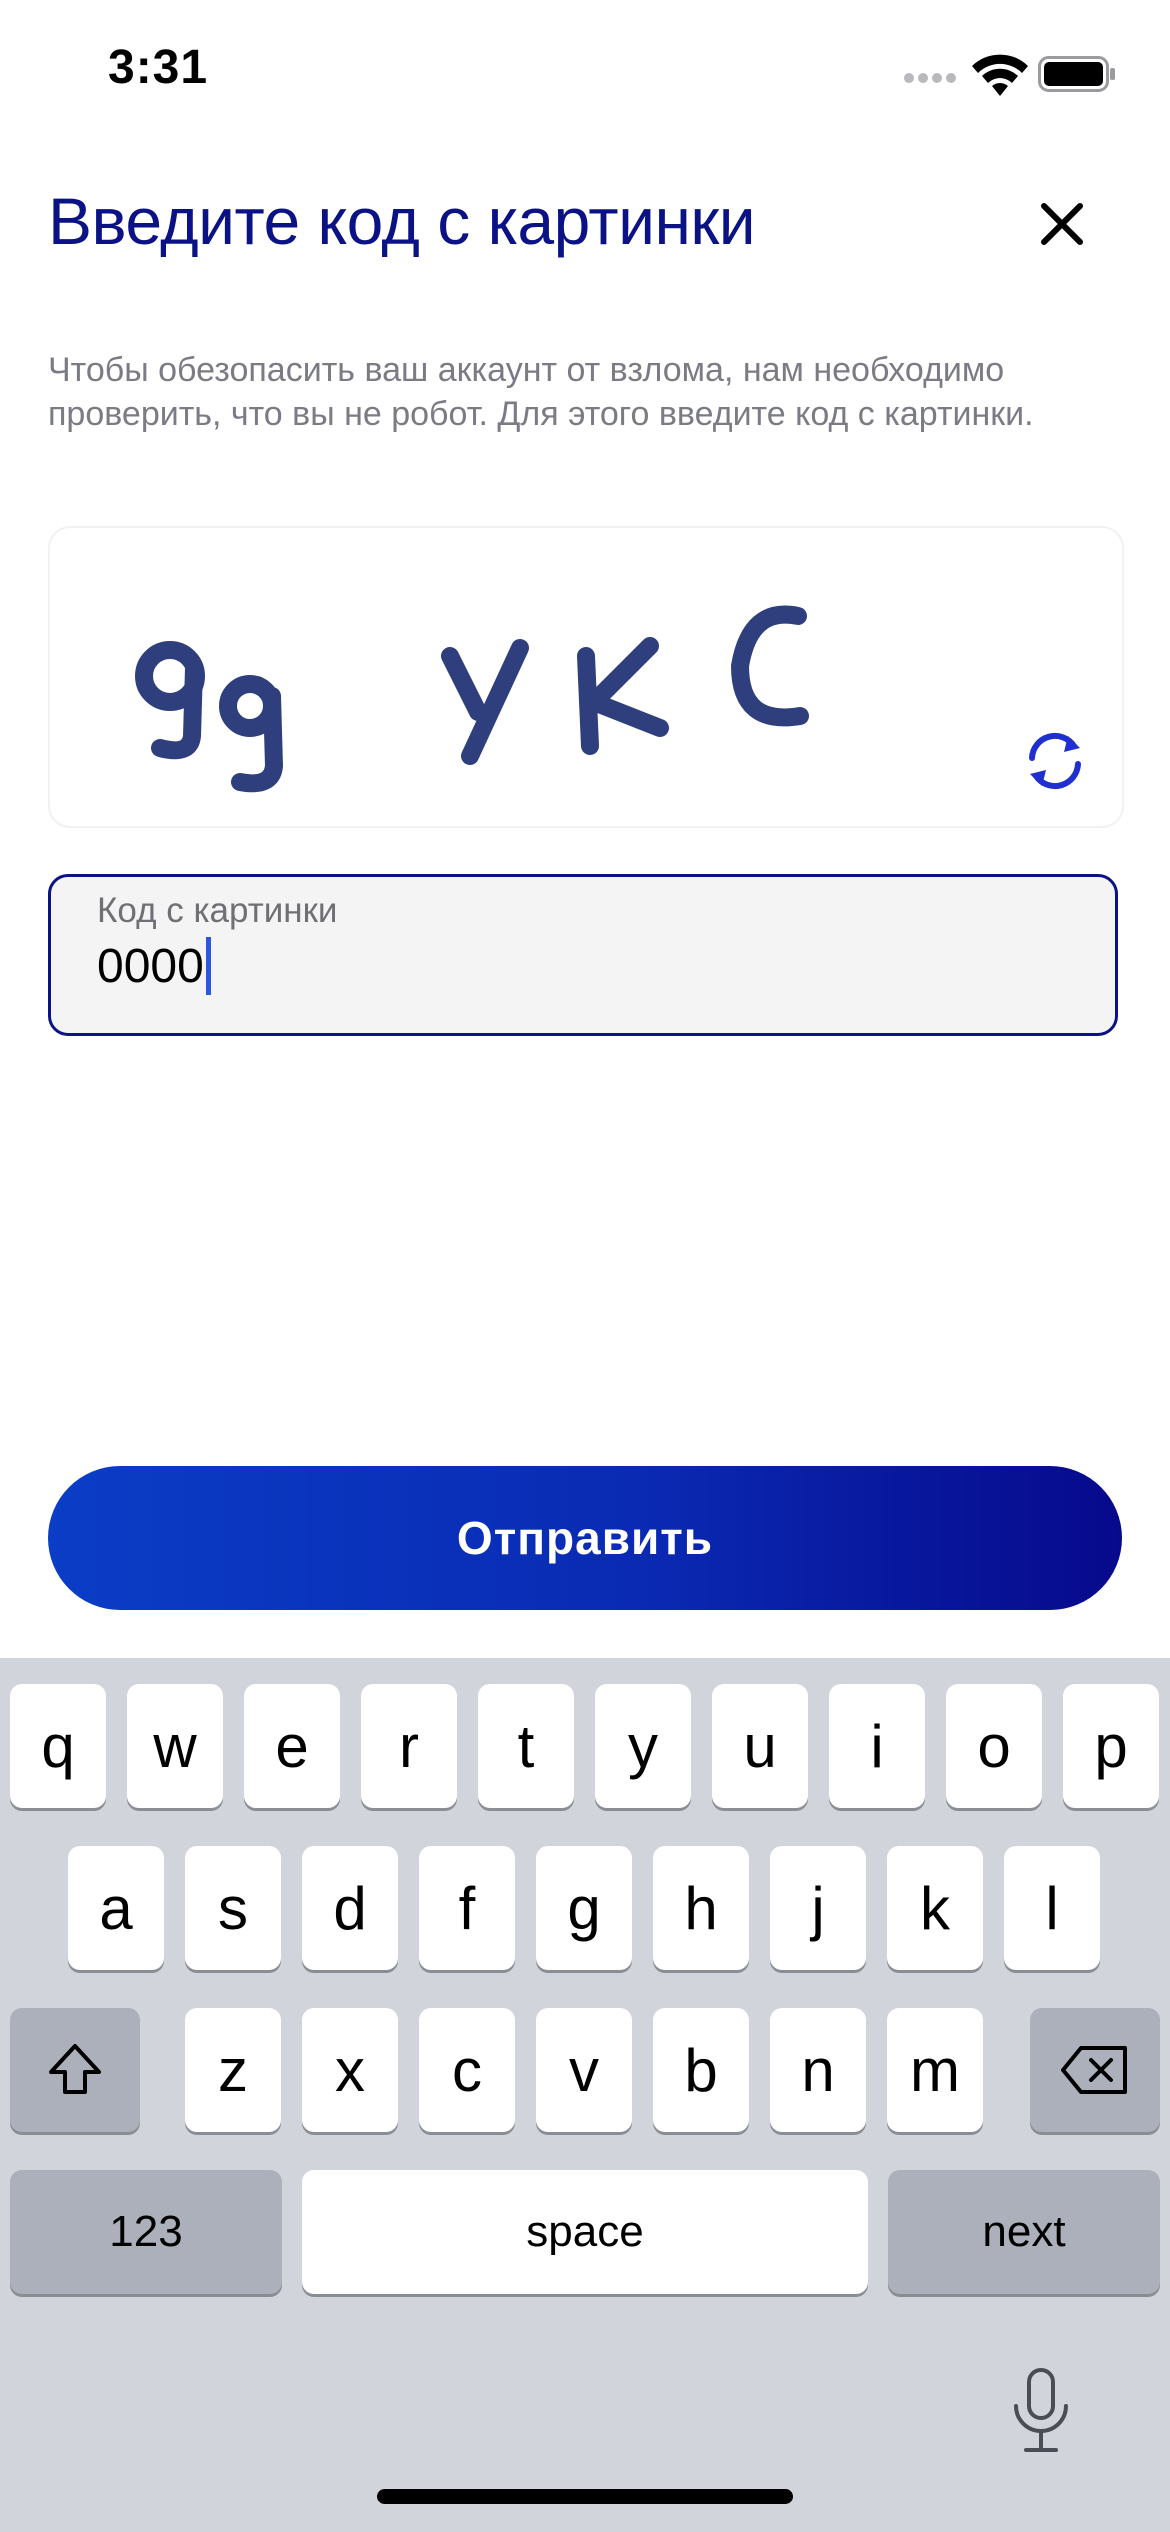 This screenshot has height=2532, width=1170. Describe the element at coordinates (1076, 74) in the screenshot. I see `battery-icon` at that location.